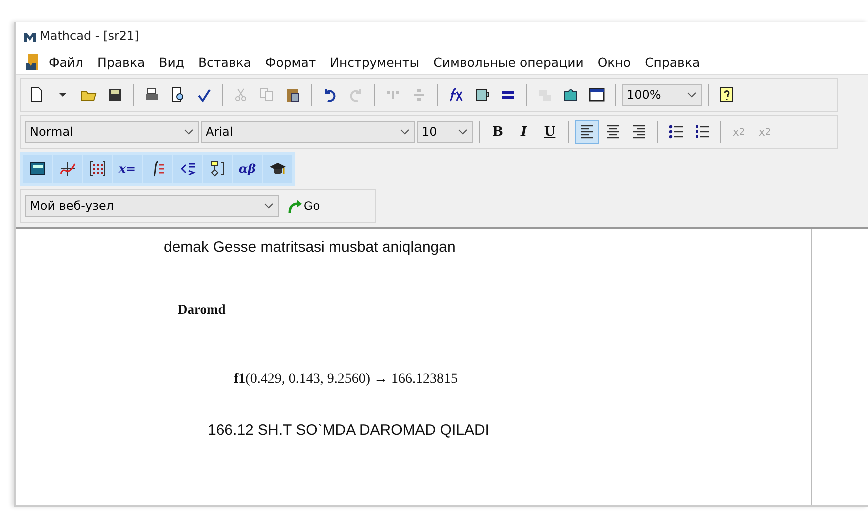  What do you see at coordinates (112, 132) in the screenshot?
I see `style-dropdown: Normal` at bounding box center [112, 132].